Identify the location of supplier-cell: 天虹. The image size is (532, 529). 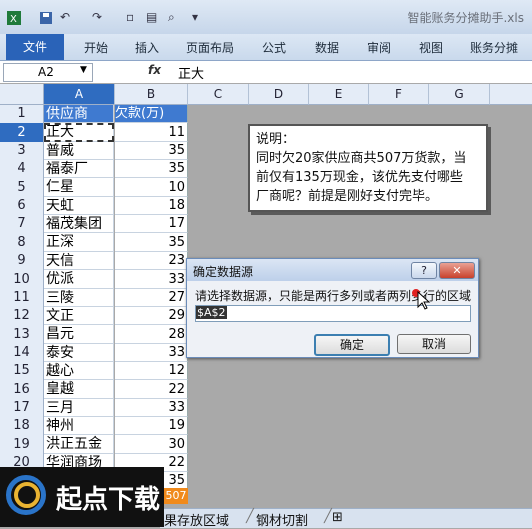
(79, 206).